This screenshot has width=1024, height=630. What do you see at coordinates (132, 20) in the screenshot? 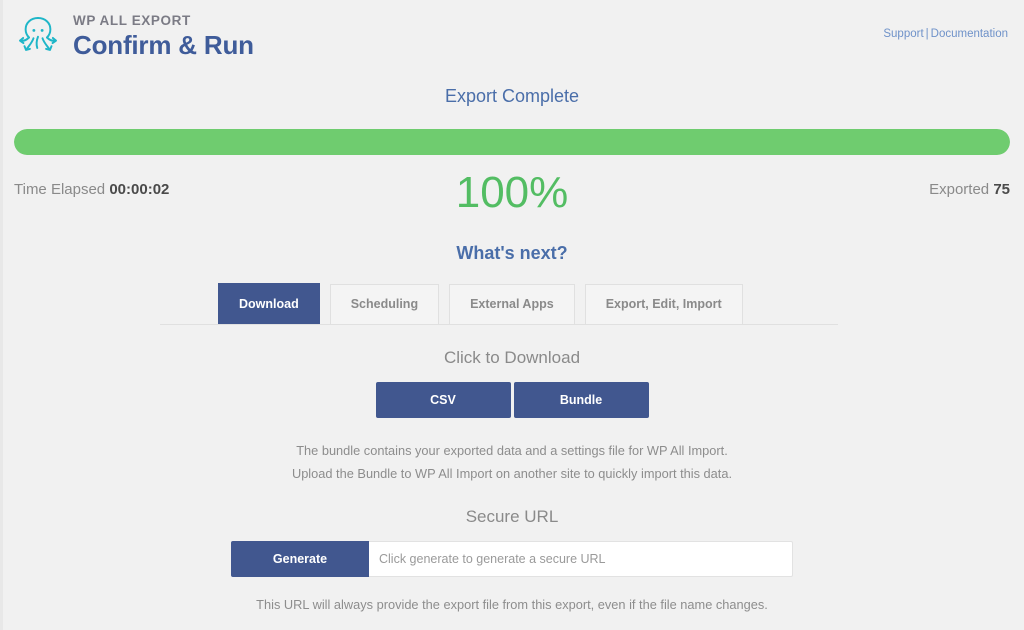
I see `product-name: WP ALL EXPORT` at bounding box center [132, 20].